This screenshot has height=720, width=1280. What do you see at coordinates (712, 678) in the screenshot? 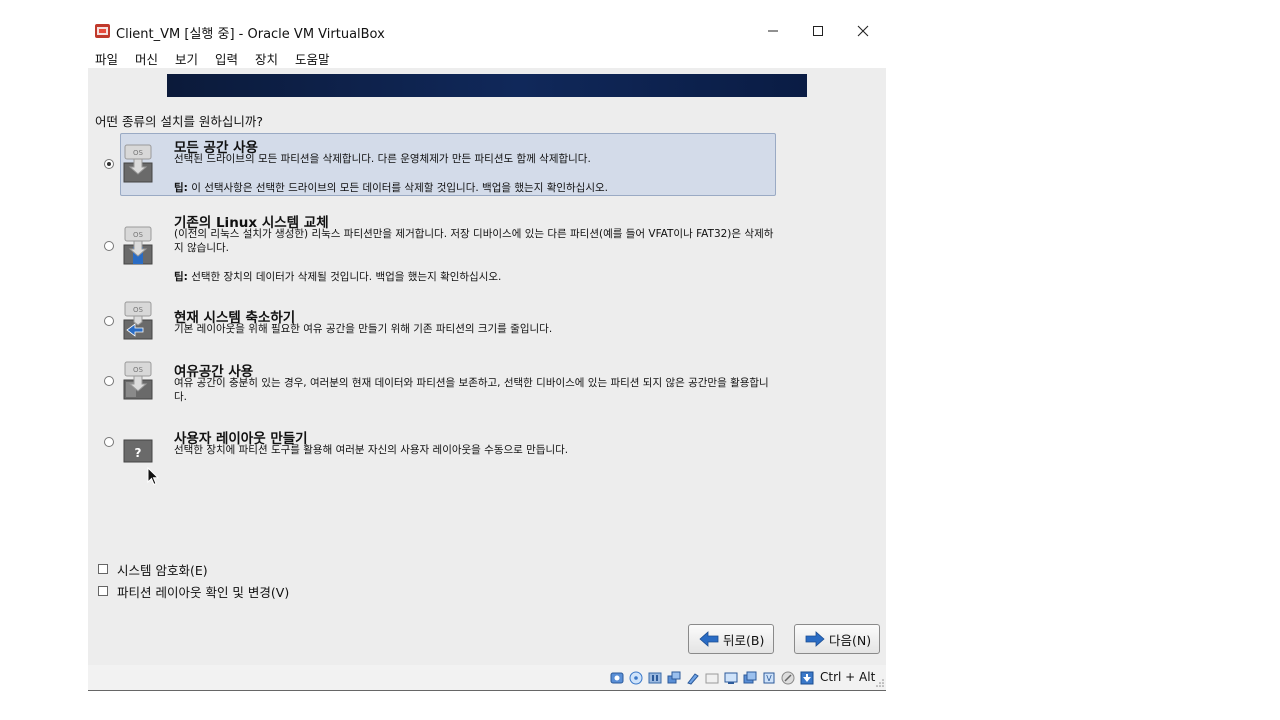
I see `shared-folder-icon` at bounding box center [712, 678].